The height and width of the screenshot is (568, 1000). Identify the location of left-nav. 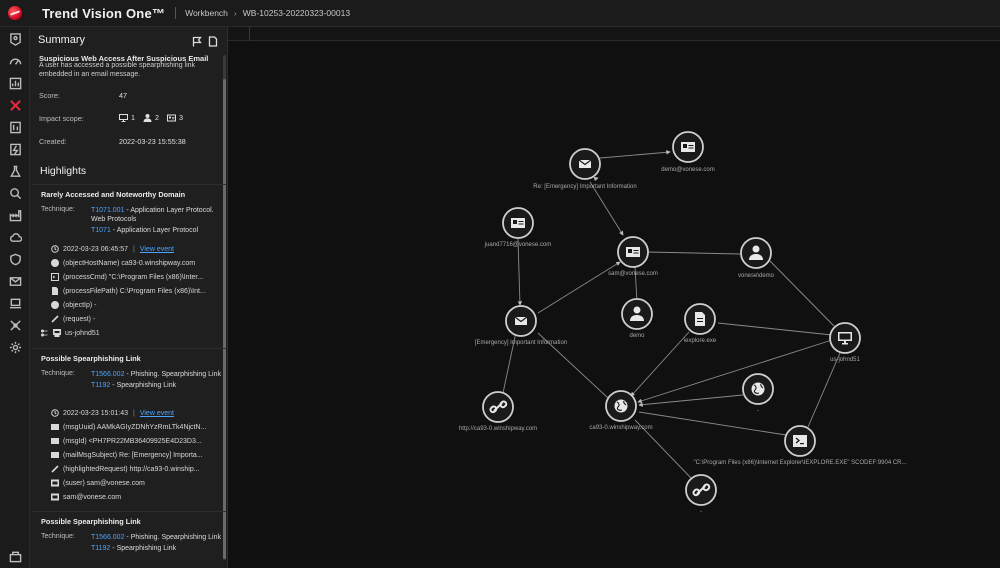
(15, 297).